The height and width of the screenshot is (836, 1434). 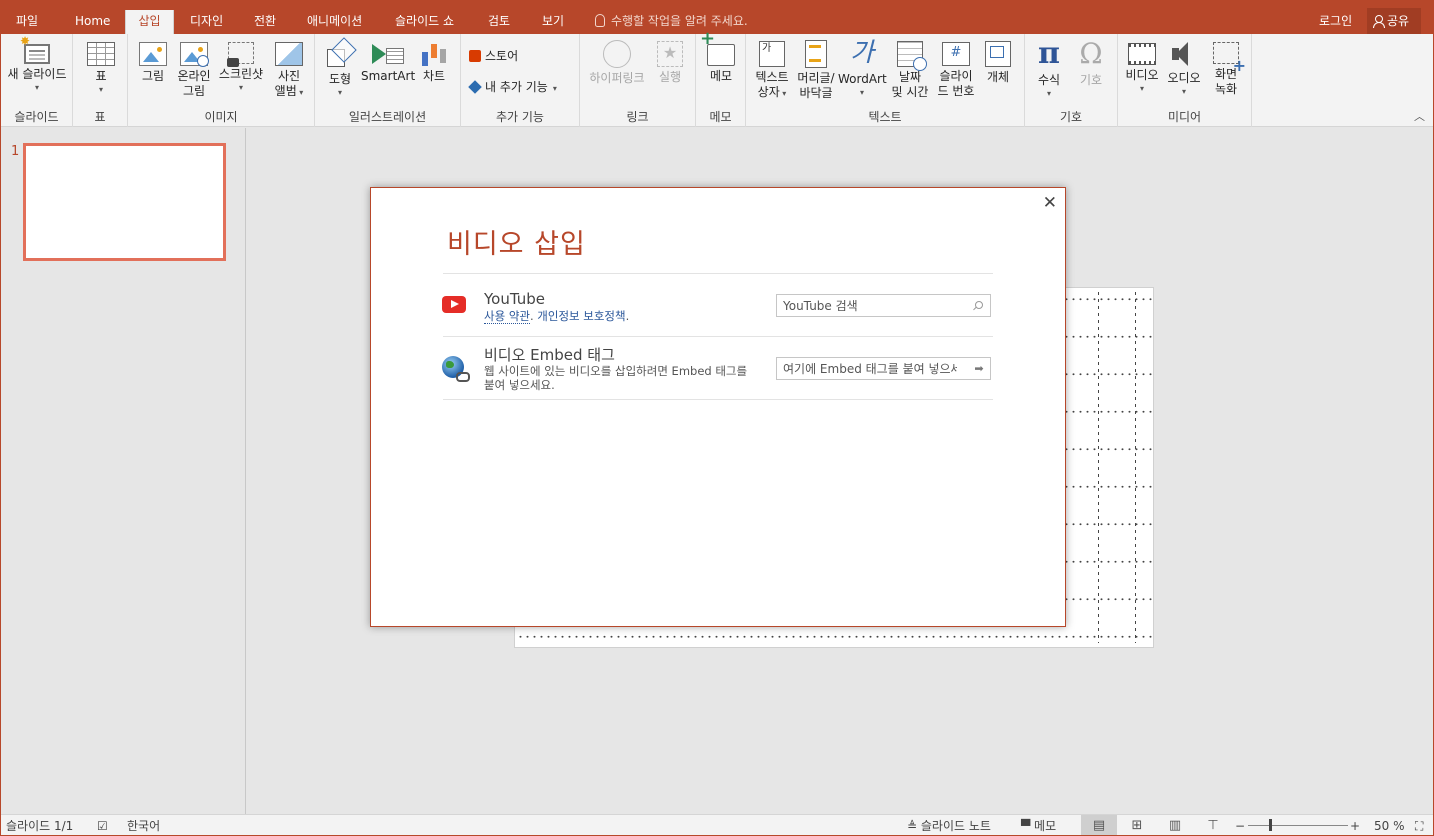 I want to click on tab-slideshow: 슬라이드 쇼, so click(x=424, y=22).